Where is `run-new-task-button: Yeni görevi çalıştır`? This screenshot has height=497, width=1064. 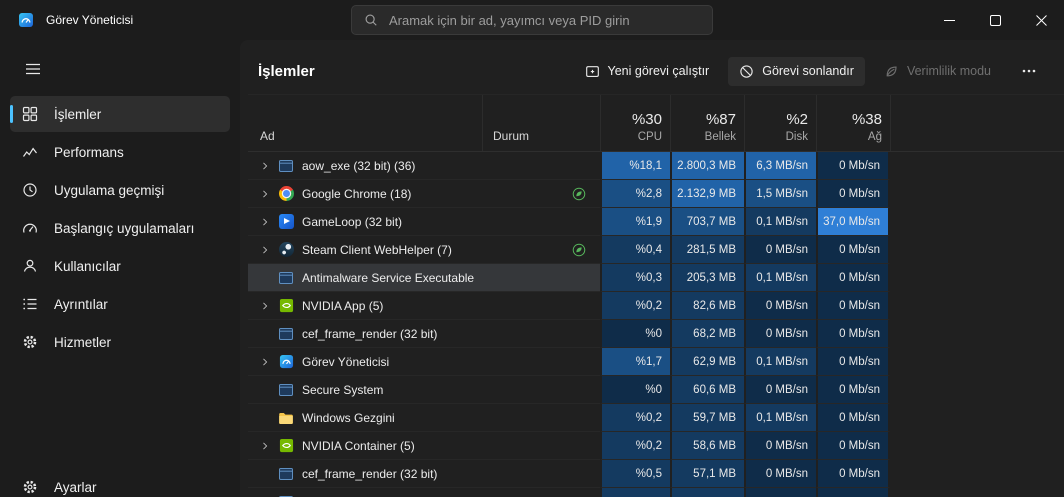
run-new-task-button: Yeni görevi çalıştır is located at coordinates (647, 71).